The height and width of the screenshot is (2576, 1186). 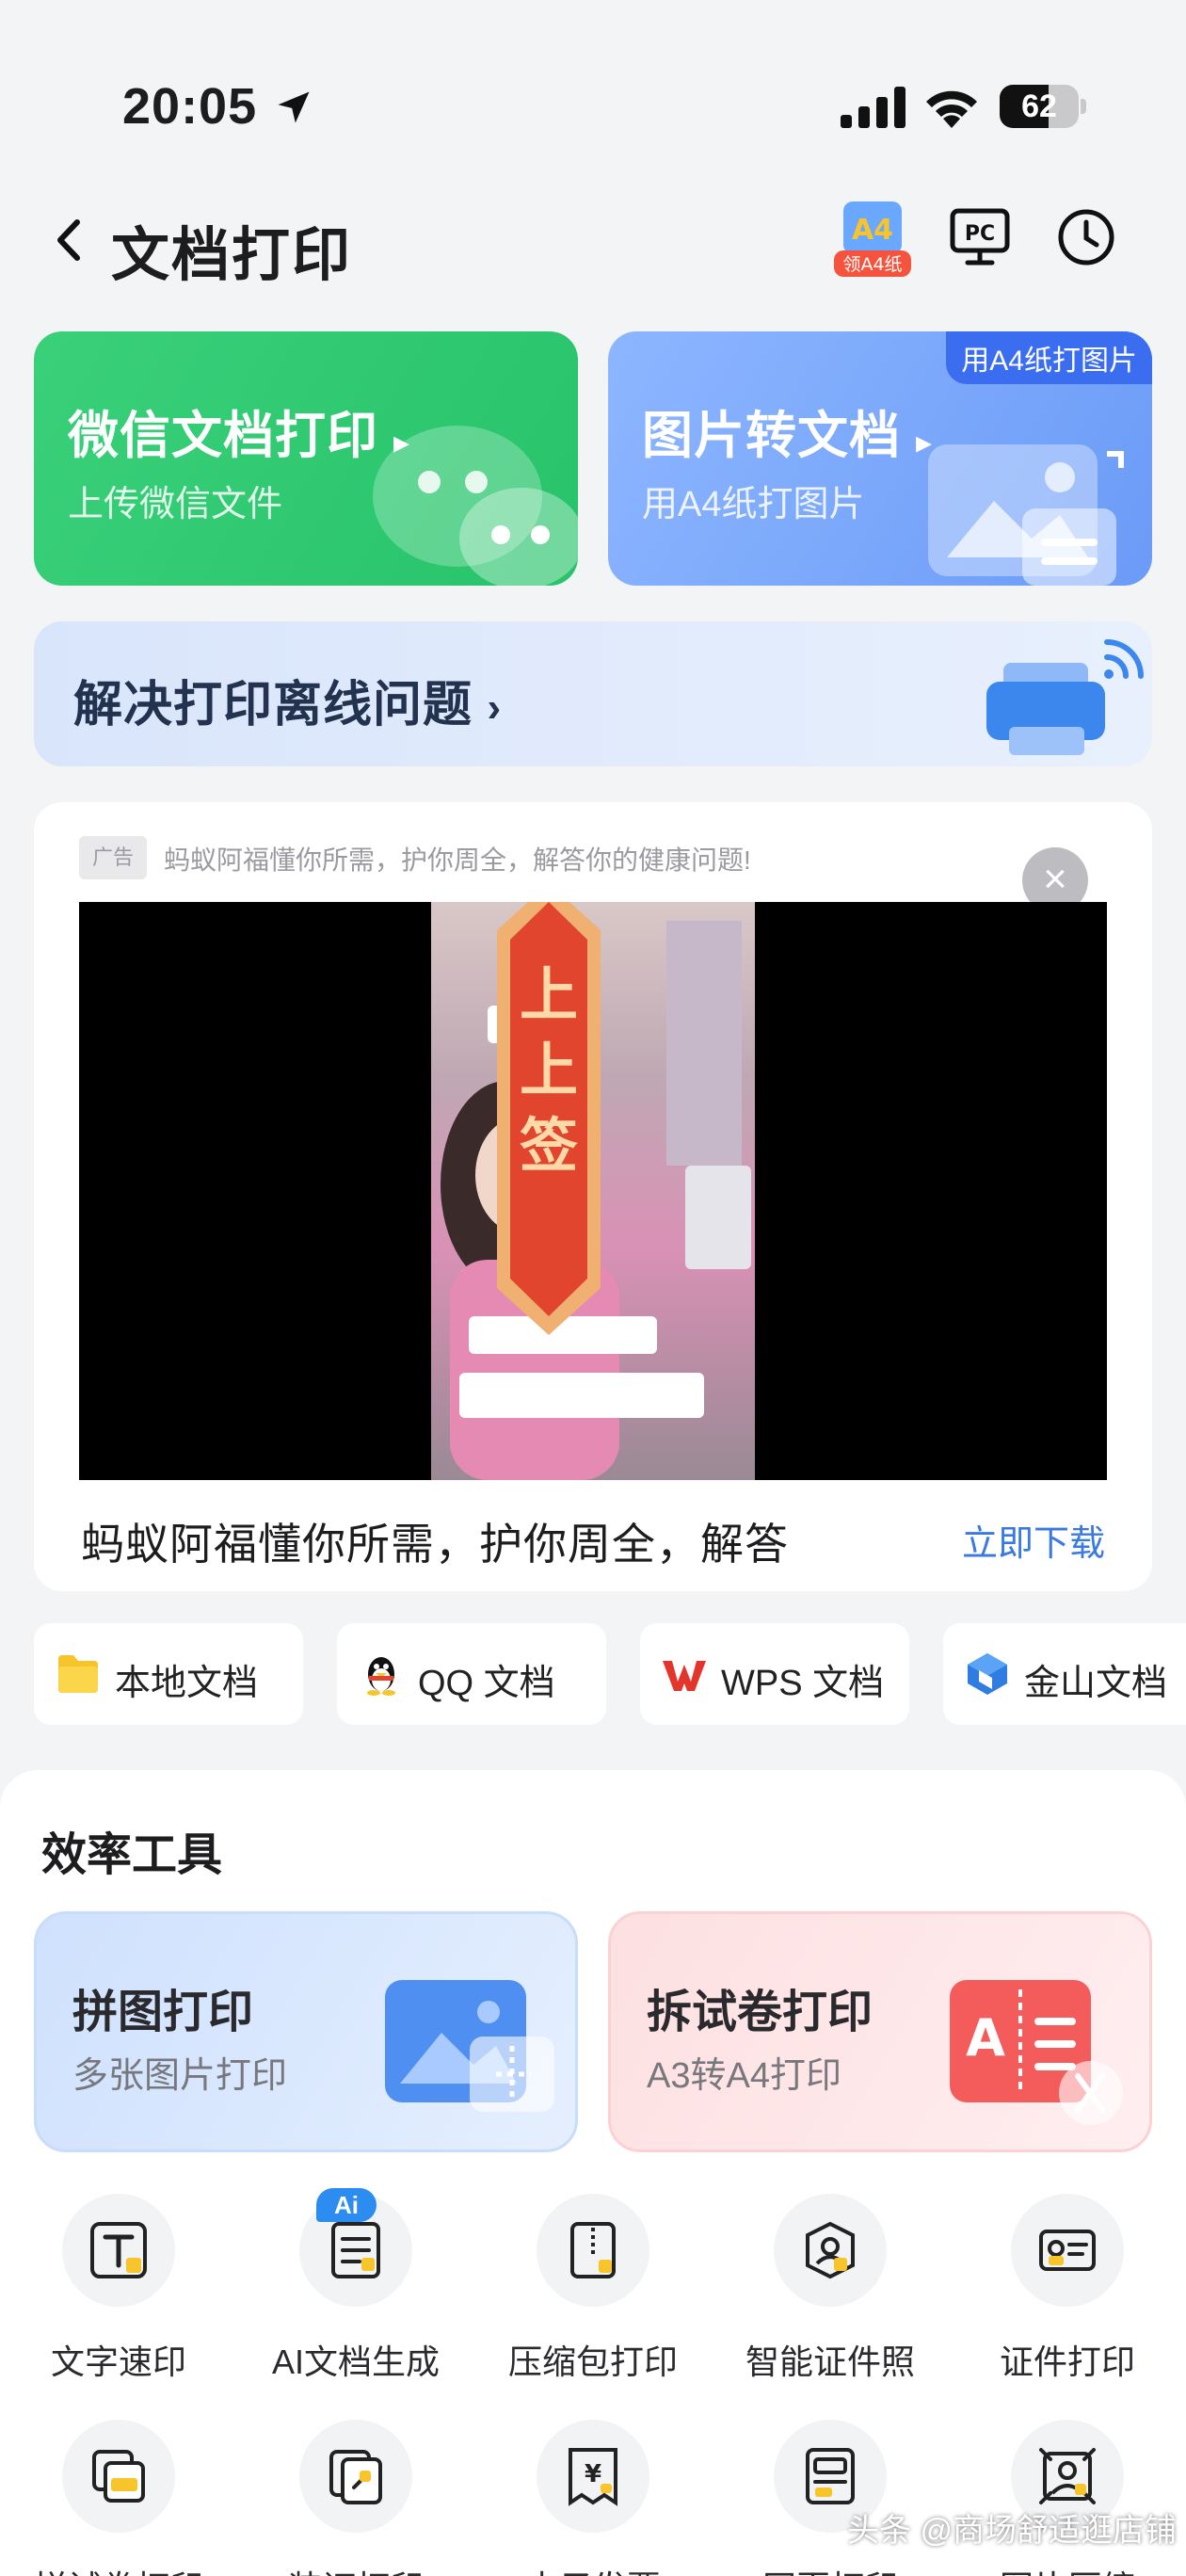 I want to click on tool-exam-combine: 拼试卷打印, so click(x=118, y=2498).